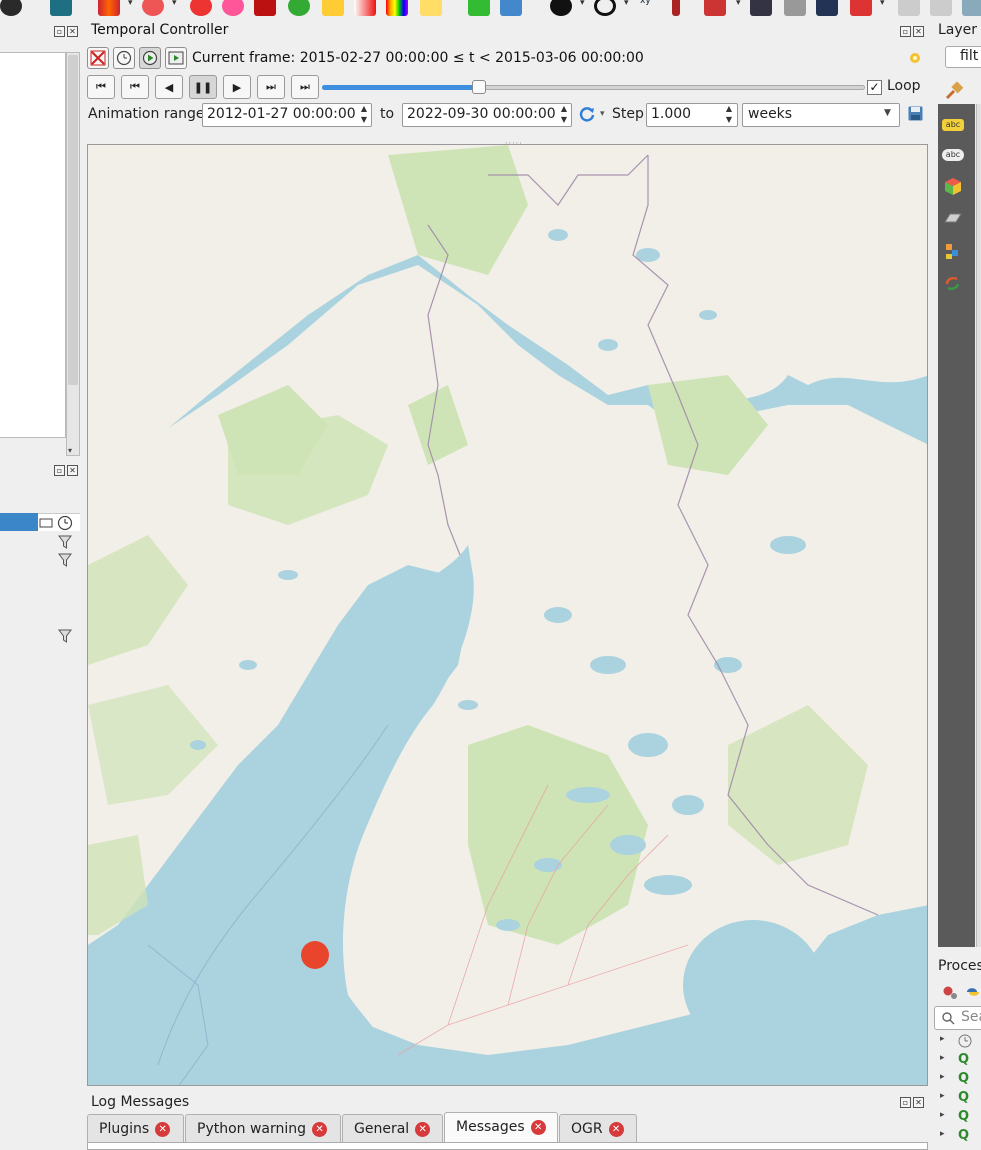  What do you see at coordinates (715, 8) in the screenshot?
I see `node-tool-icon` at bounding box center [715, 8].